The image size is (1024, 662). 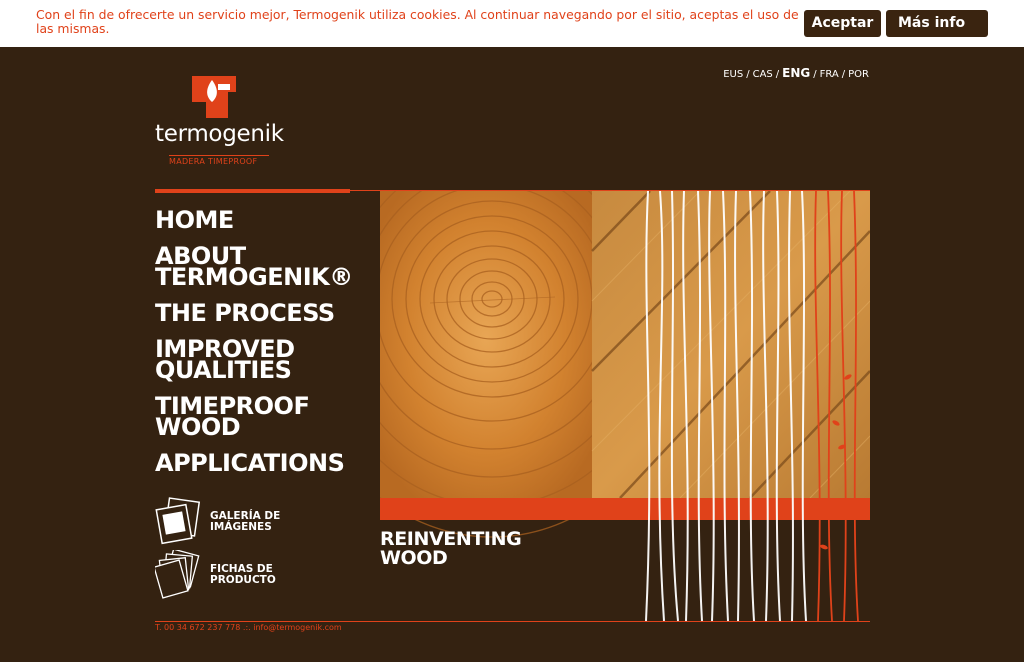 I want to click on nav-about-label: TERMOGENIK®, so click(x=254, y=277).